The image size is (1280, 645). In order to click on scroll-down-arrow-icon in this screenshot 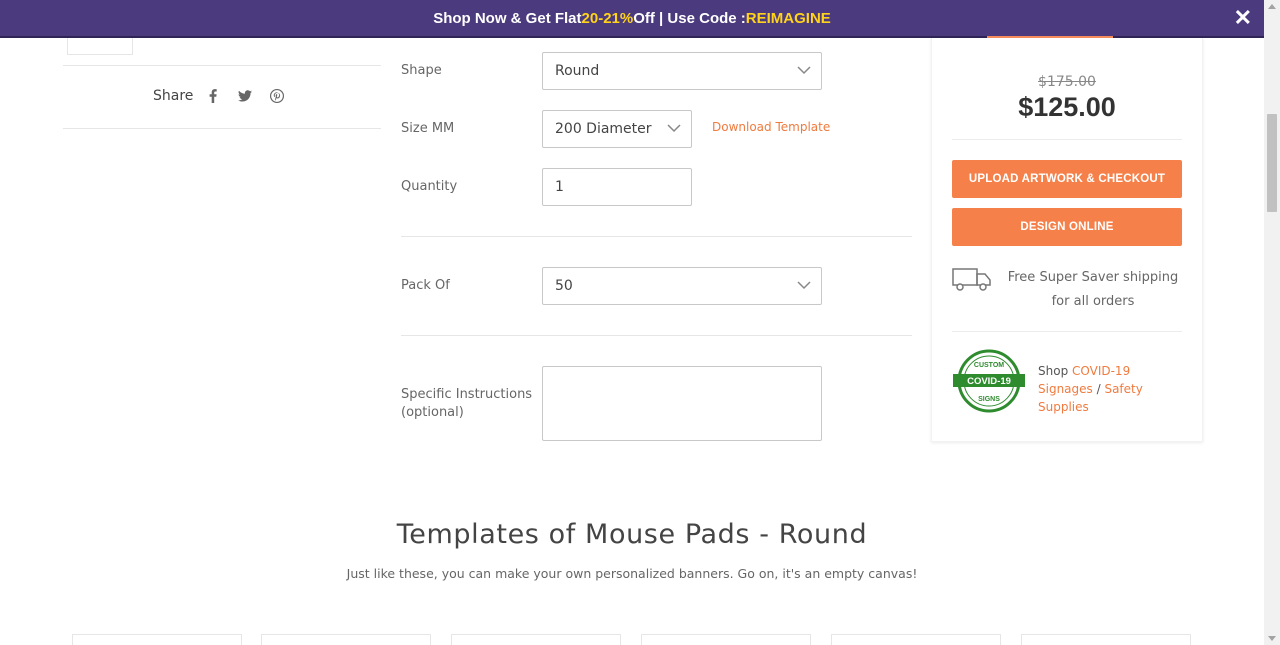, I will do `click(1272, 638)`.